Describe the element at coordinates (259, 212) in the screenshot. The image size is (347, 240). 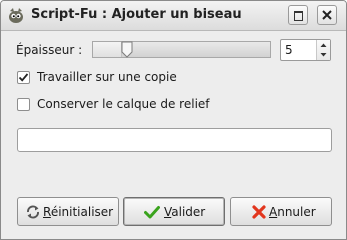
I see `cancel-x-icon` at that location.